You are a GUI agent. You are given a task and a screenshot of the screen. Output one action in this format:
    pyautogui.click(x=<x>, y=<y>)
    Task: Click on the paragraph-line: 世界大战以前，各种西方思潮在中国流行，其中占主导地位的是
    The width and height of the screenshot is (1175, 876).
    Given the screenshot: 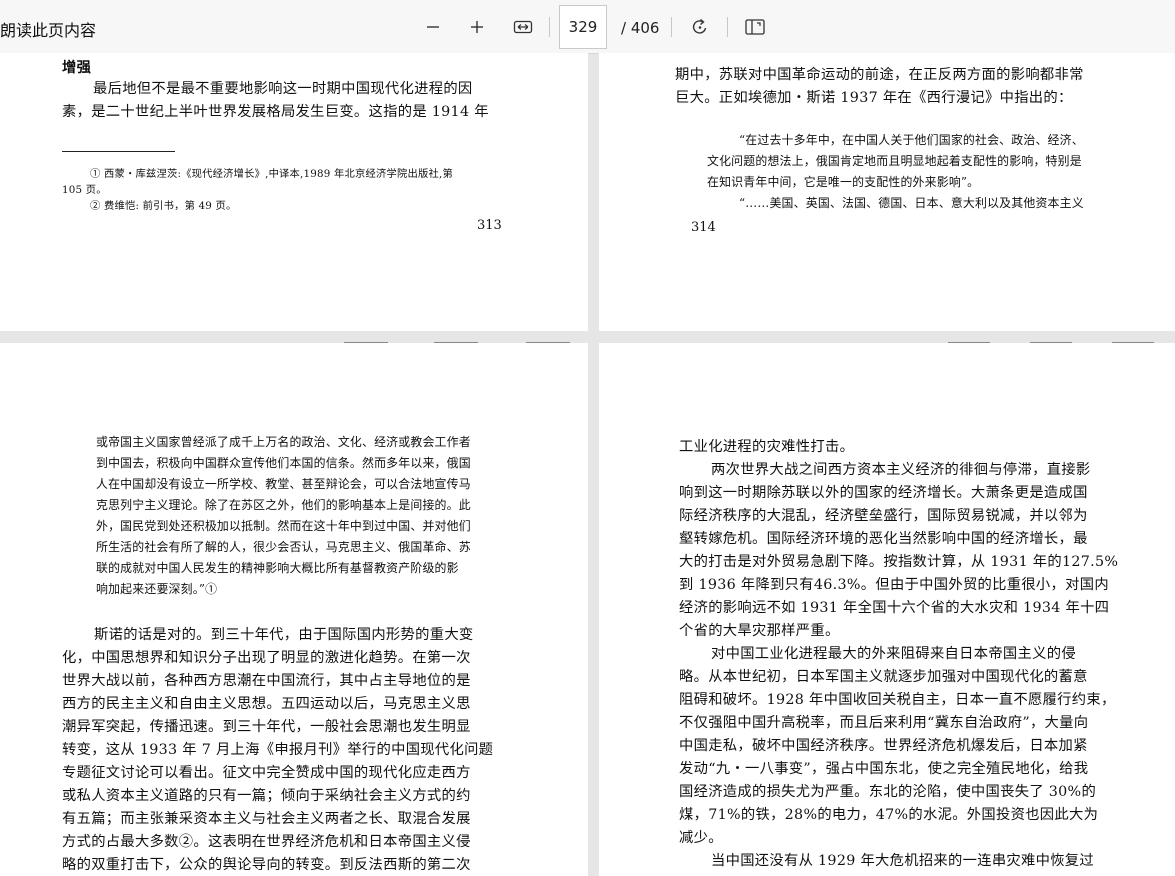 What is the action you would take?
    pyautogui.click(x=266, y=681)
    